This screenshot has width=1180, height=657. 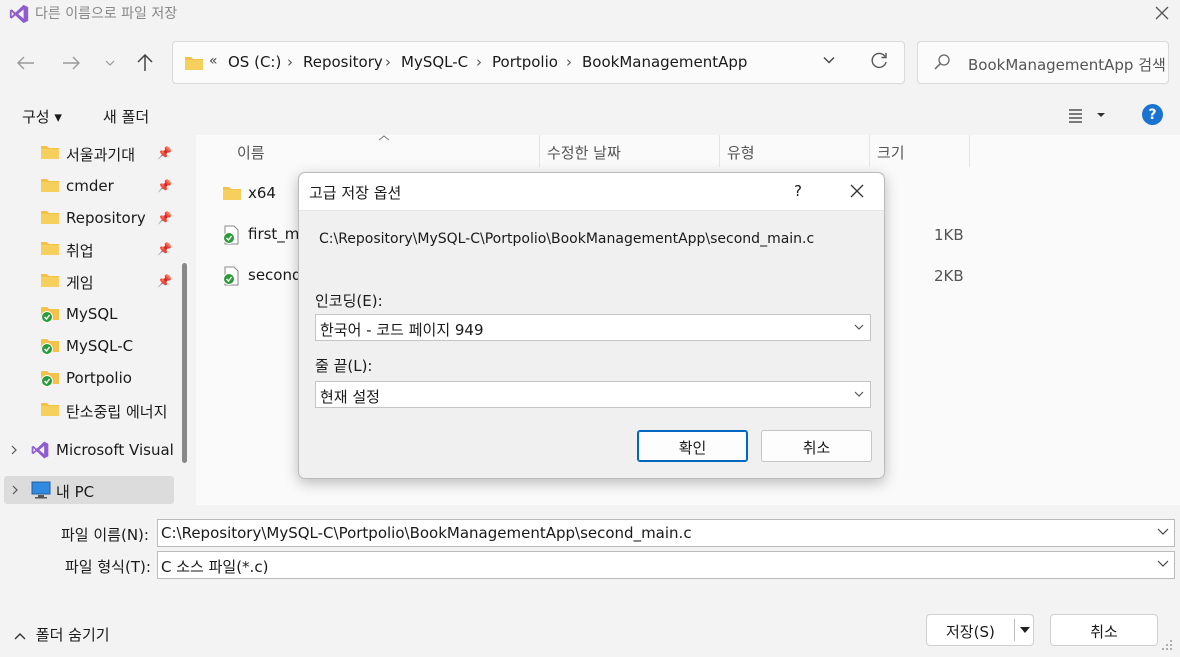 I want to click on nav-item-mysql-c: MySQL-C, so click(x=86, y=346).